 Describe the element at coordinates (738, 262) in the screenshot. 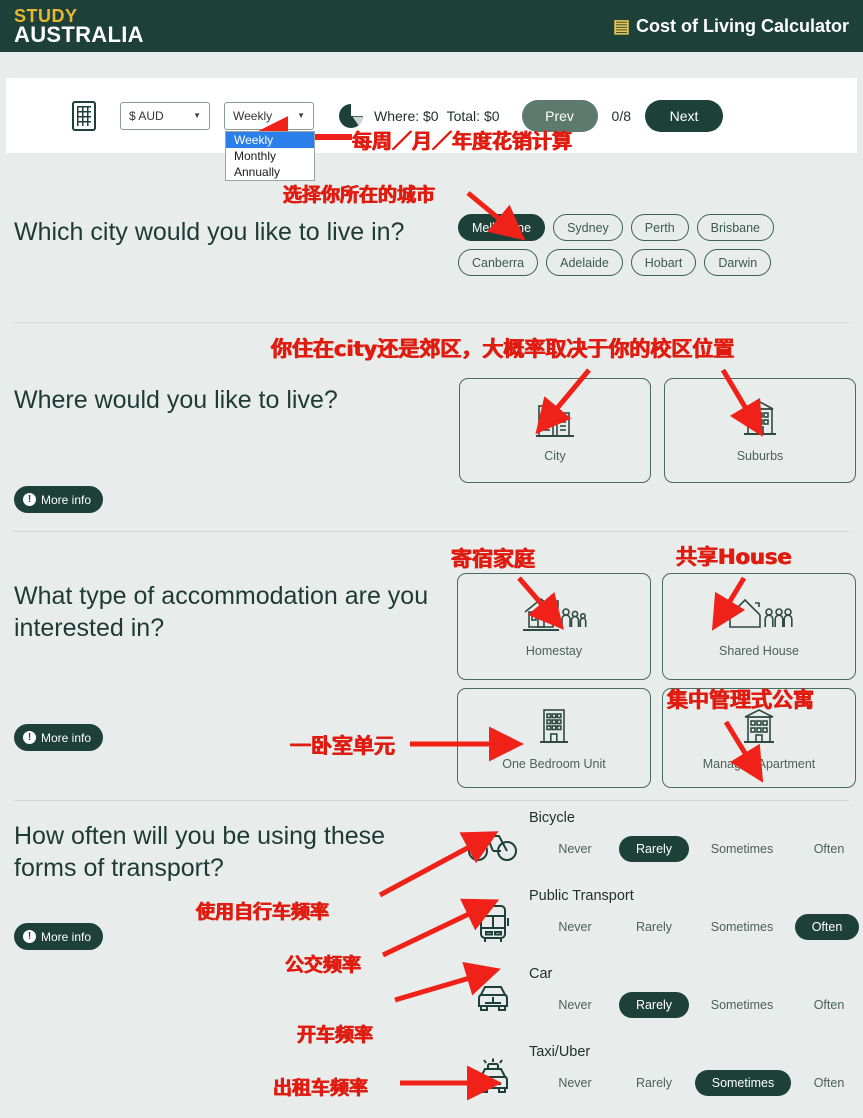

I see `city-chip-darwin: Darwin` at that location.